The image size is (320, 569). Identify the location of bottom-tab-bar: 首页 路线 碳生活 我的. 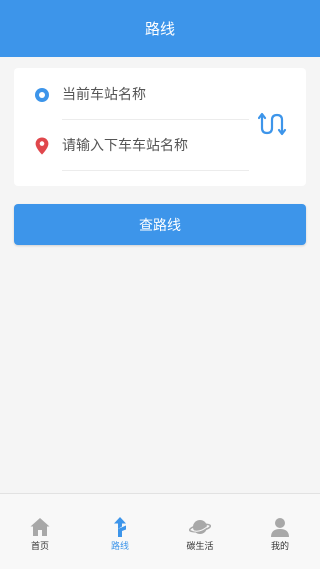
(160, 531).